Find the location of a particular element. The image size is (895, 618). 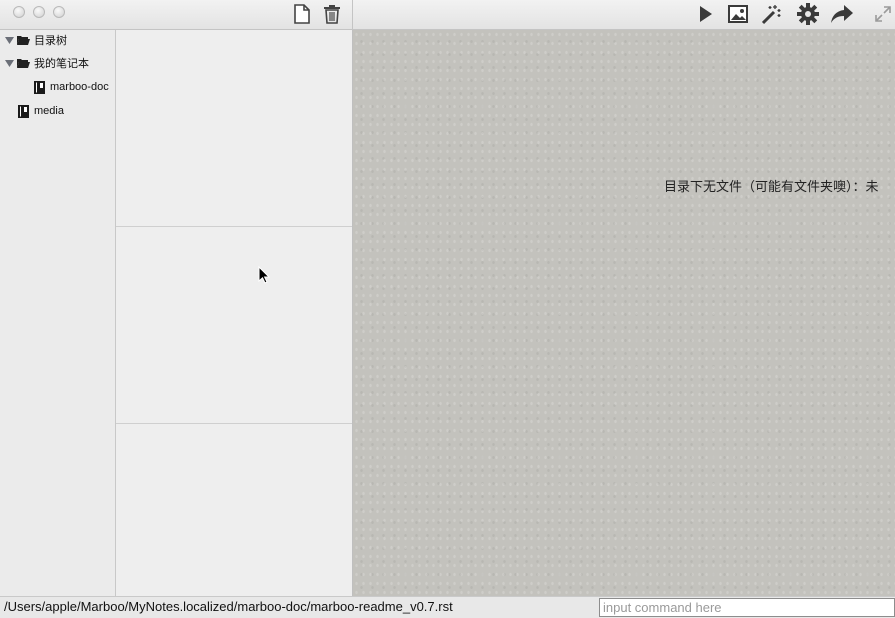

minimize-window-button is located at coordinates (39, 12).